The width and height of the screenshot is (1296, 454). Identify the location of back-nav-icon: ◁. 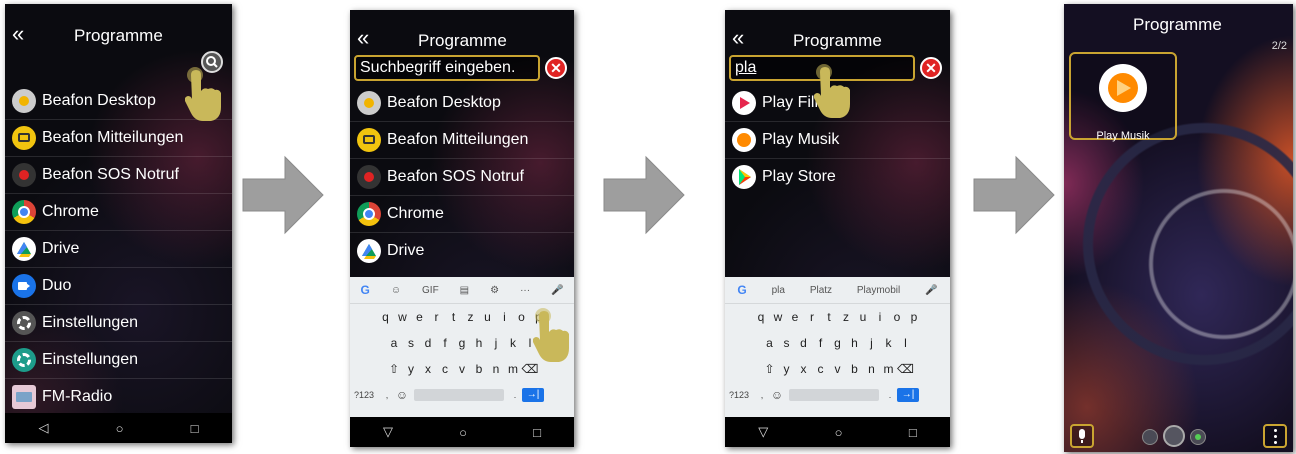
(44, 428).